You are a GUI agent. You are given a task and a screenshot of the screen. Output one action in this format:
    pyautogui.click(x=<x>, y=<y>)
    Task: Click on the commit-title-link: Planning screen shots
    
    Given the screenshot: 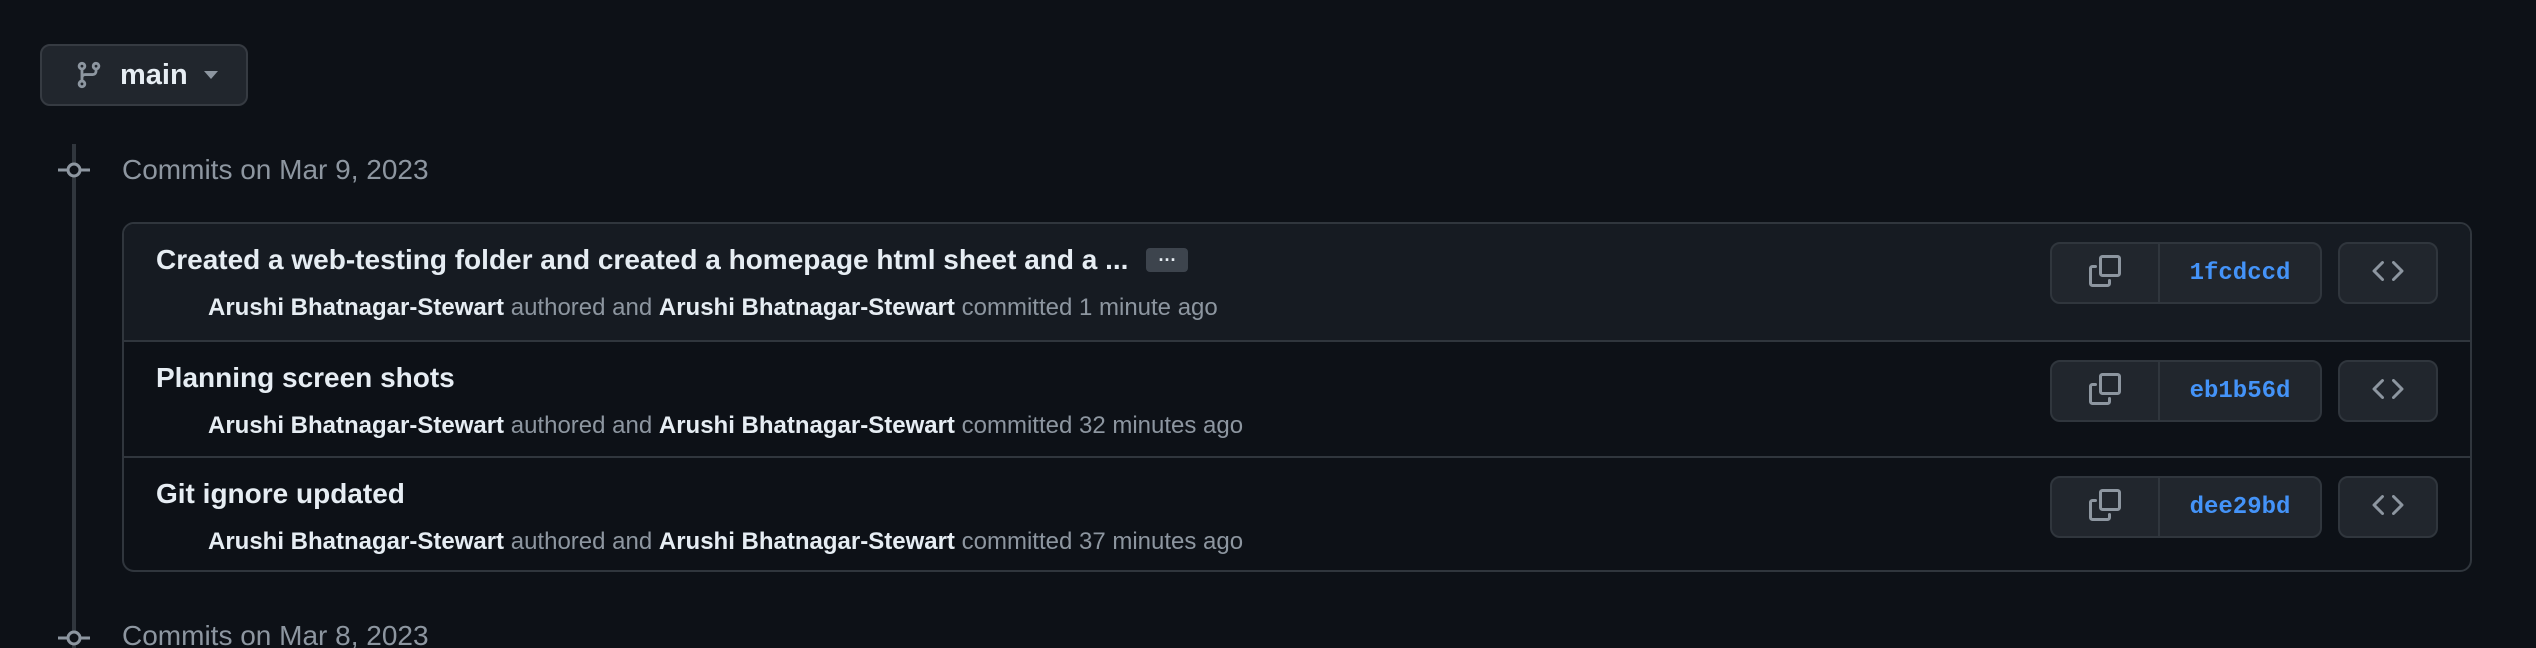 What is the action you would take?
    pyautogui.click(x=305, y=378)
    